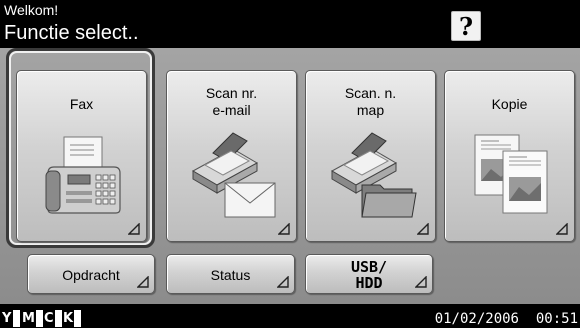  I want to click on status-label: Status, so click(230, 275).